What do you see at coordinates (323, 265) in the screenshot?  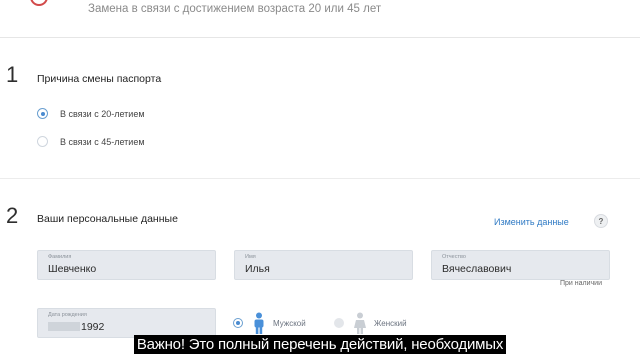 I see `name-field: Имя Илья` at bounding box center [323, 265].